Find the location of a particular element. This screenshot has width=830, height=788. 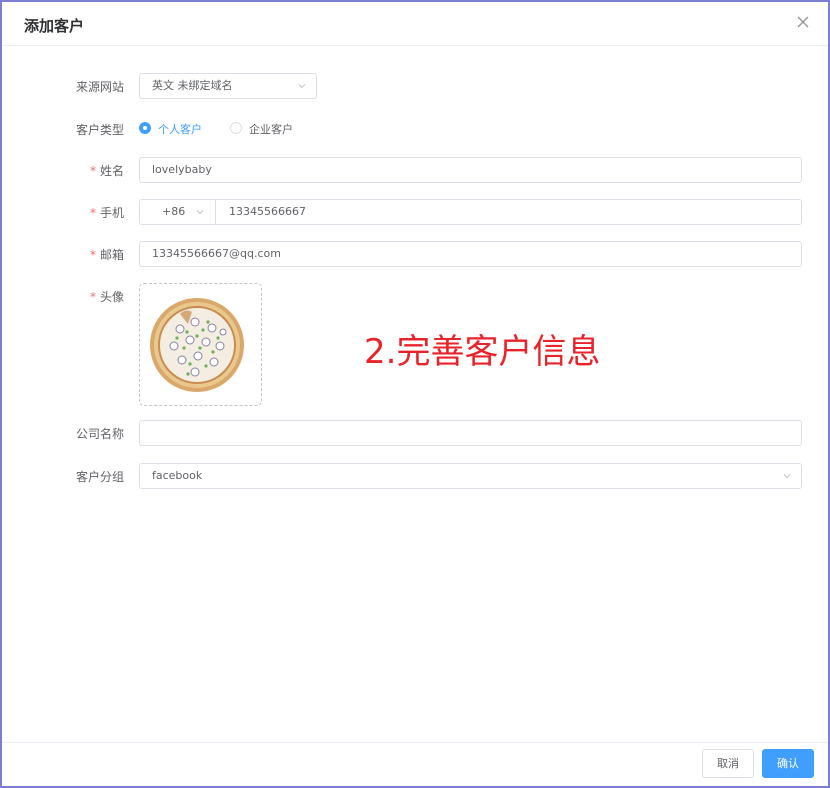

name-label: * 姓名 is located at coordinates (106, 171).